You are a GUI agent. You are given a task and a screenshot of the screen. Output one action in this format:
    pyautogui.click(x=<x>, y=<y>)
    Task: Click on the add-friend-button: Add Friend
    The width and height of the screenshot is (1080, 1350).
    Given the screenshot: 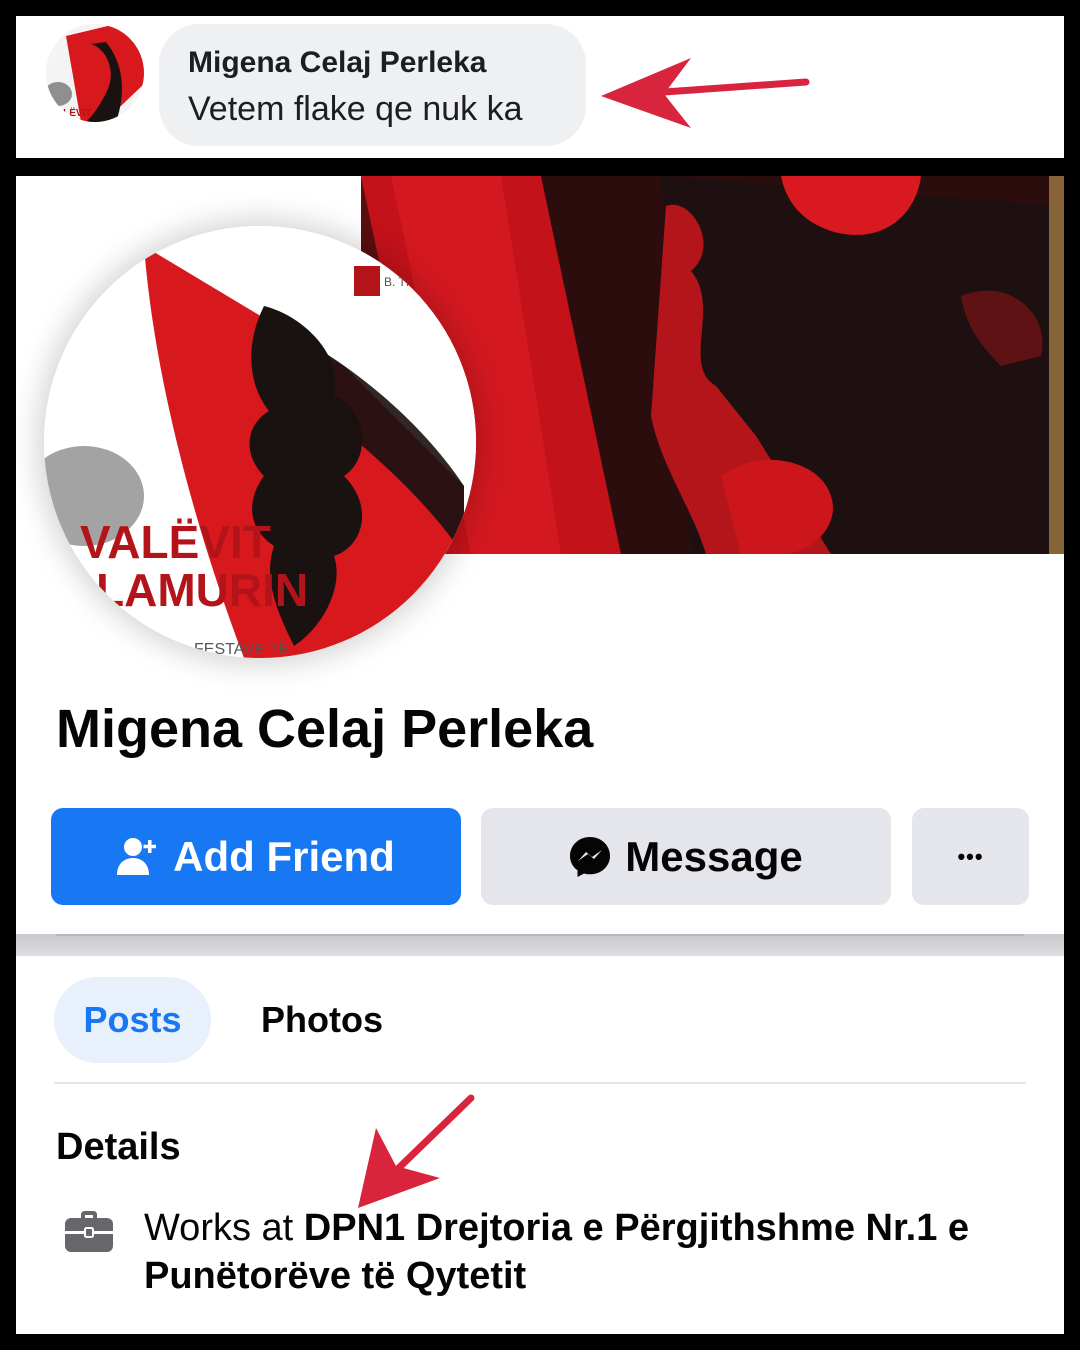 What is the action you would take?
    pyautogui.click(x=256, y=856)
    